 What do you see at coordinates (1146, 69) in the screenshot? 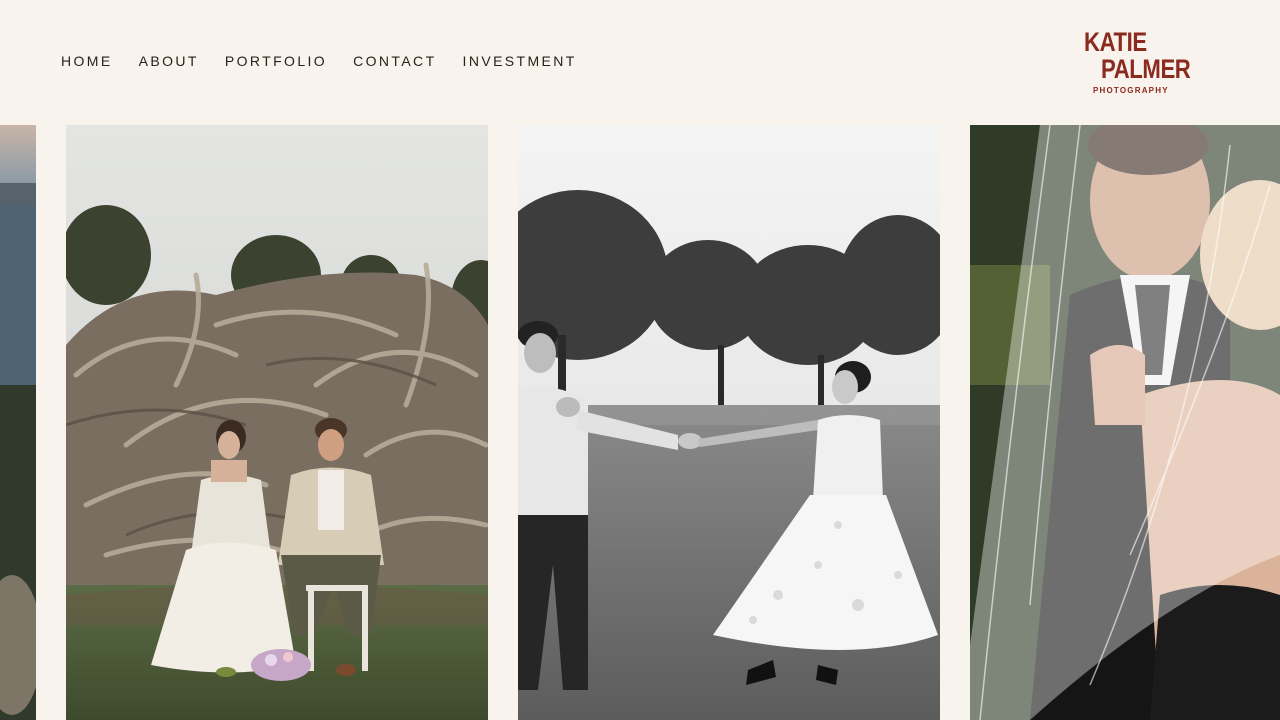
I see `logo-line-palmer: PALMER` at bounding box center [1146, 69].